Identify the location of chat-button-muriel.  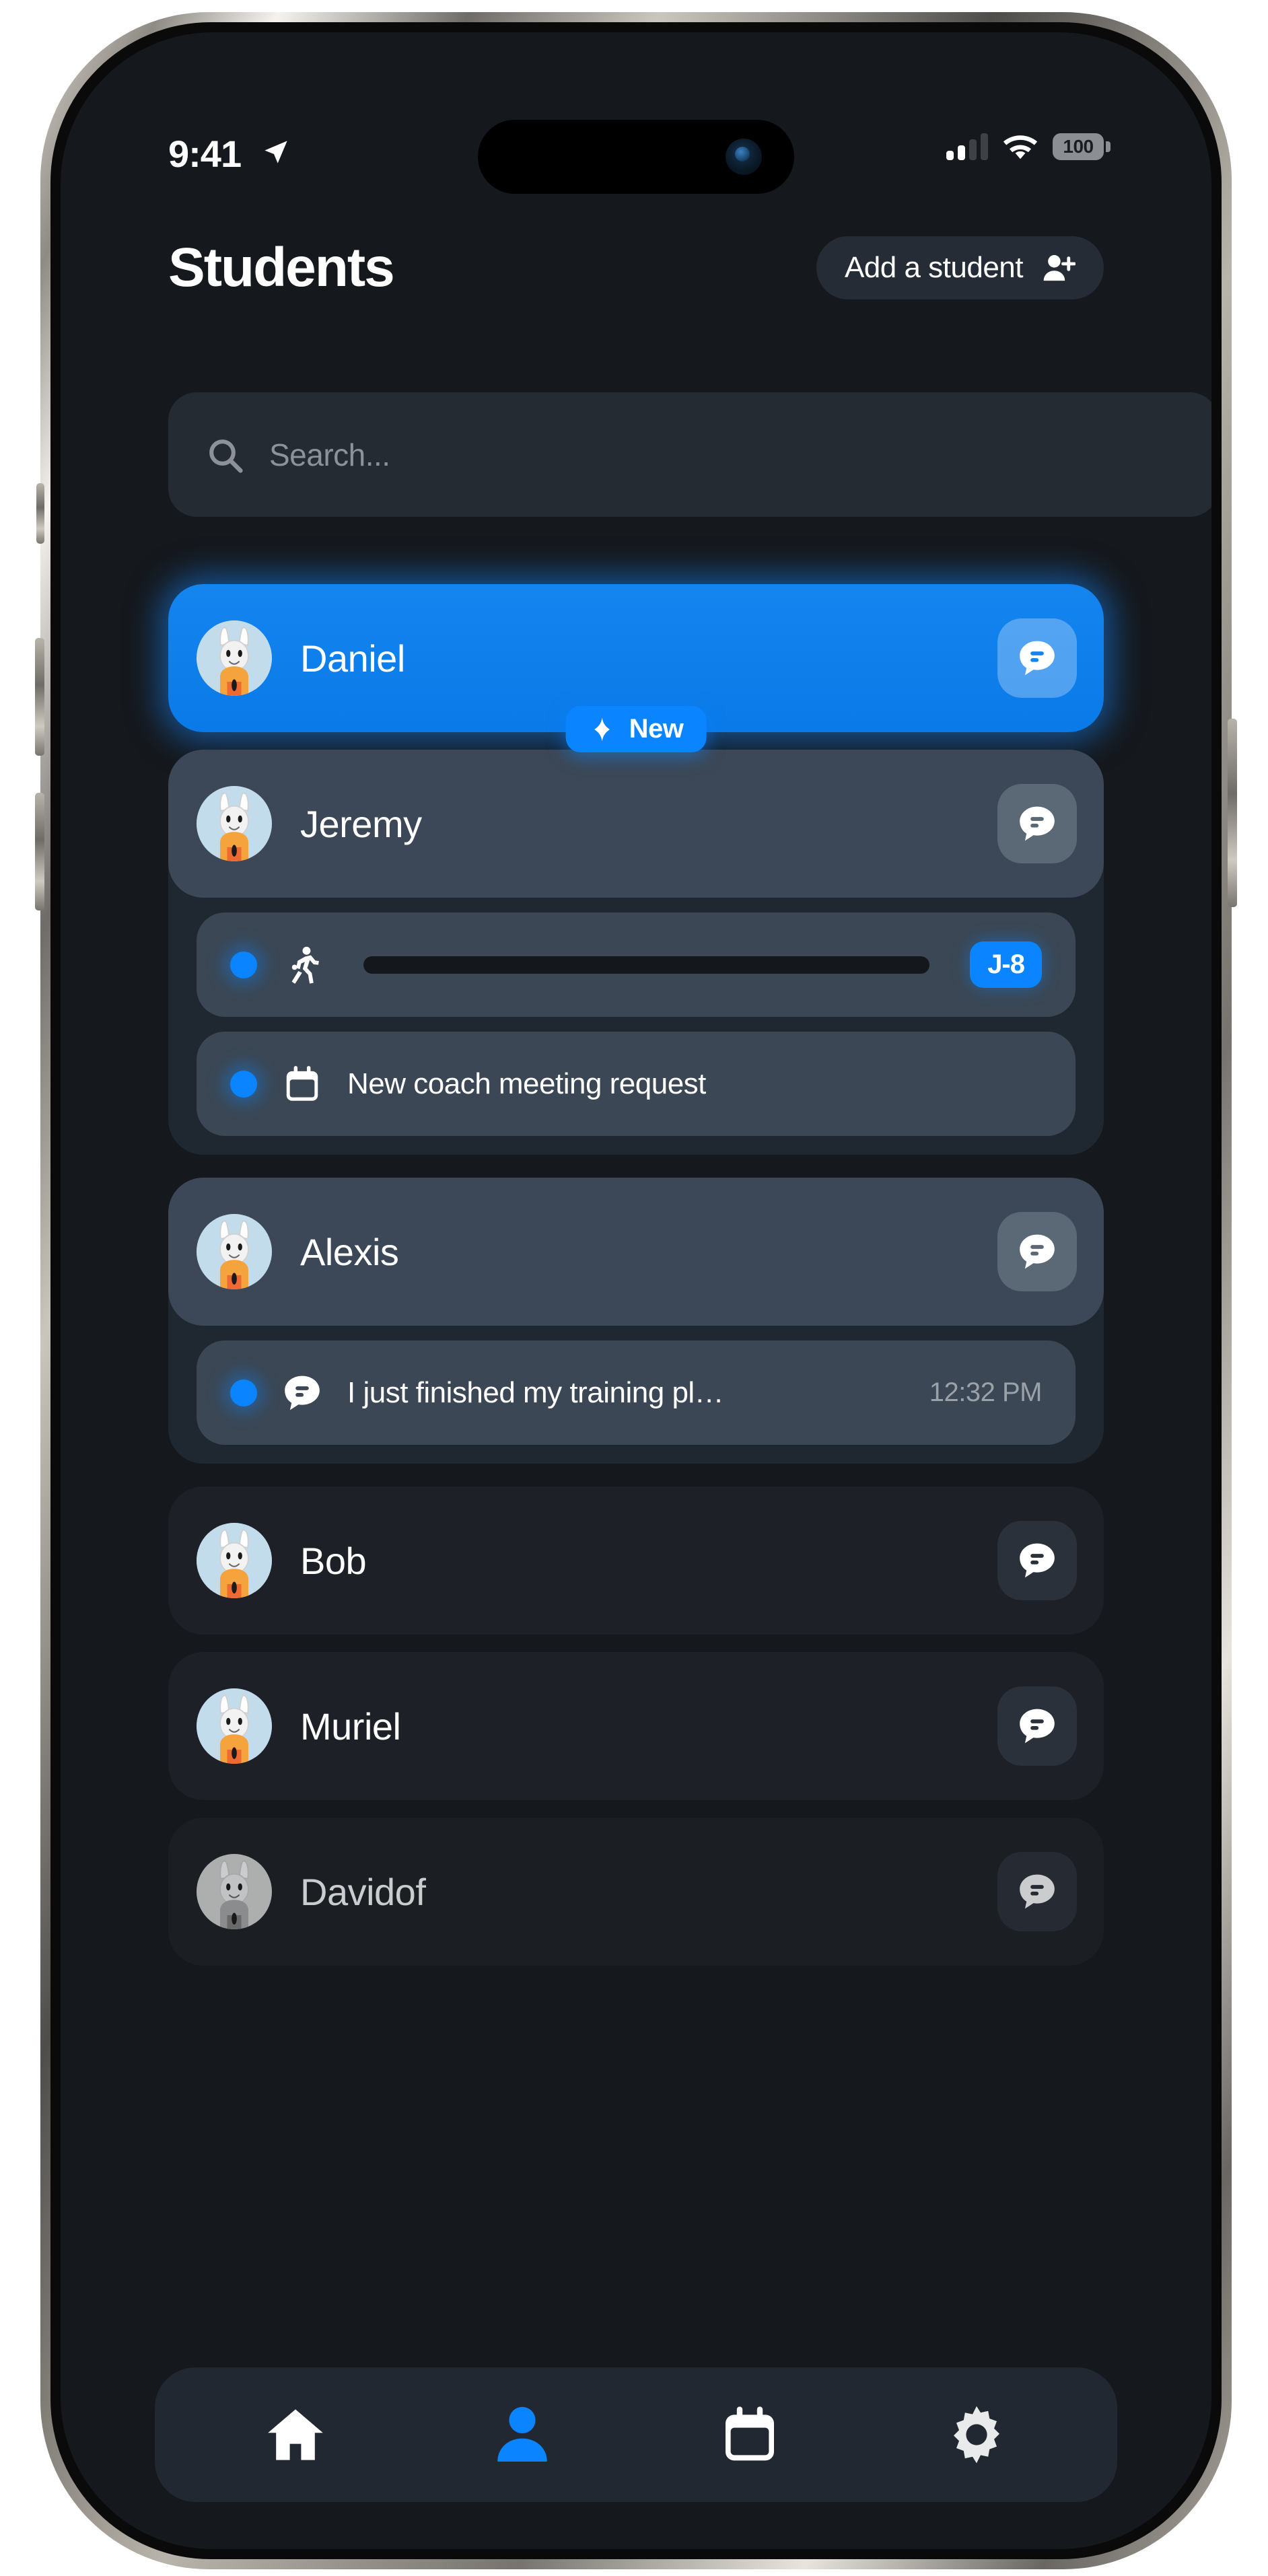
(1037, 1726).